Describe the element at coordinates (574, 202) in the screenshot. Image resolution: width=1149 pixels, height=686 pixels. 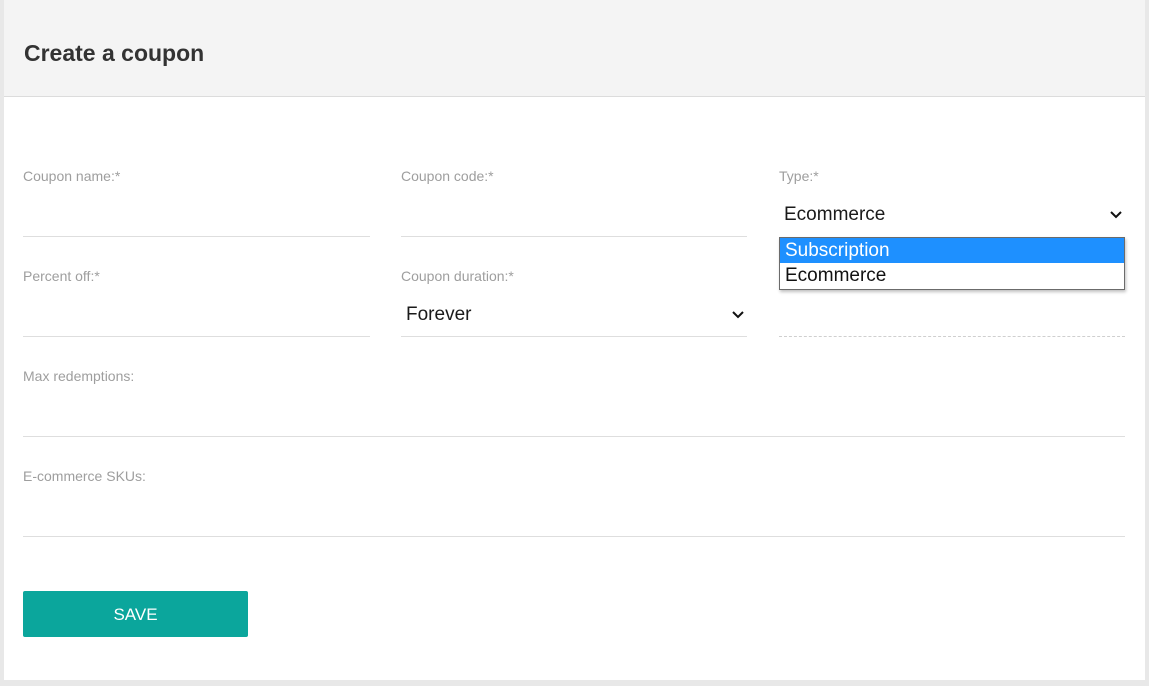
I see `coupon-code-field: Coupon code:*` at that location.